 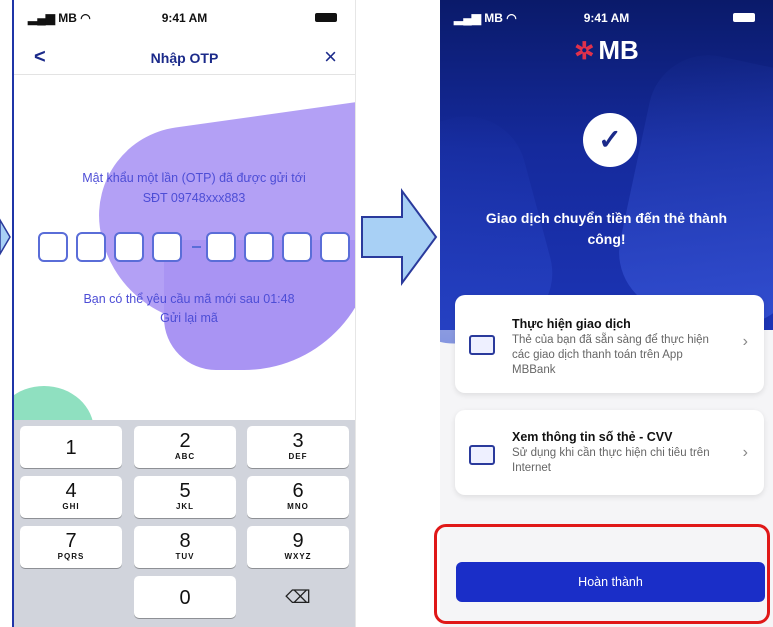 What do you see at coordinates (606, 50) in the screenshot?
I see `mb-logo: ✲ MB` at bounding box center [606, 50].